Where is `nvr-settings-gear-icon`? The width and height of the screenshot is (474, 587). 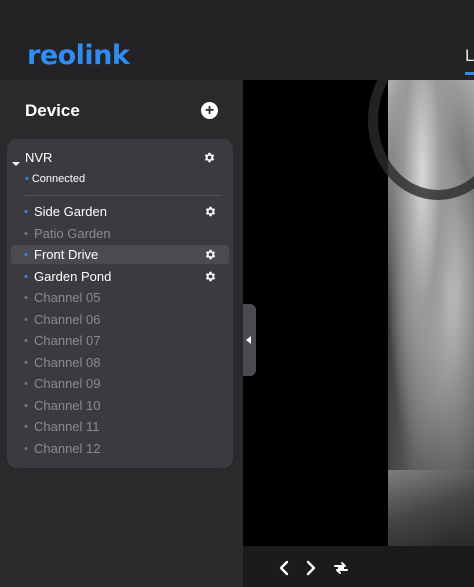 nvr-settings-gear-icon is located at coordinates (209, 157).